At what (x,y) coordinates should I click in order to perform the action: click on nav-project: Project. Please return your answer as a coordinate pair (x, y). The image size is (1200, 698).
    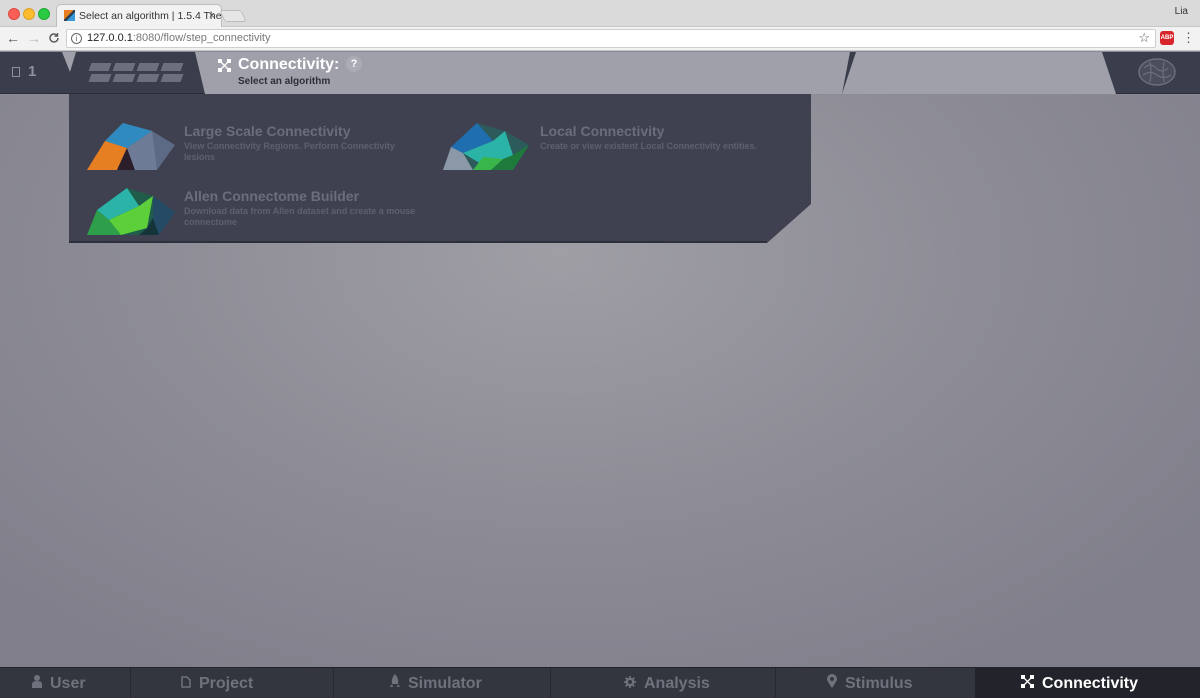
    Looking at the image, I should click on (217, 683).